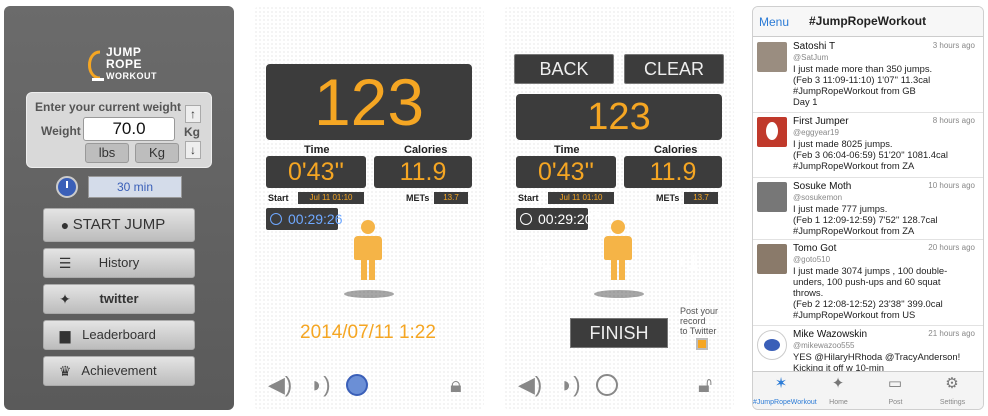 This screenshot has height=416, width=988. What do you see at coordinates (821, 121) in the screenshot?
I see `tweet-author: First Jumper` at bounding box center [821, 121].